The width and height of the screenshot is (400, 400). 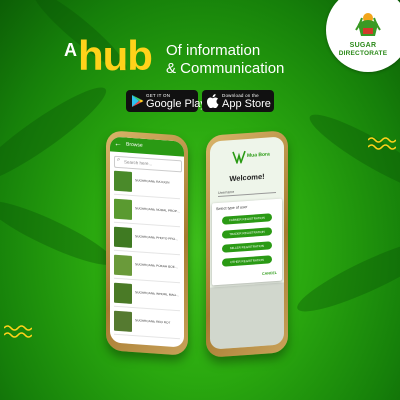 I want to click on dialog-title: Select type of user, so click(x=232, y=208).